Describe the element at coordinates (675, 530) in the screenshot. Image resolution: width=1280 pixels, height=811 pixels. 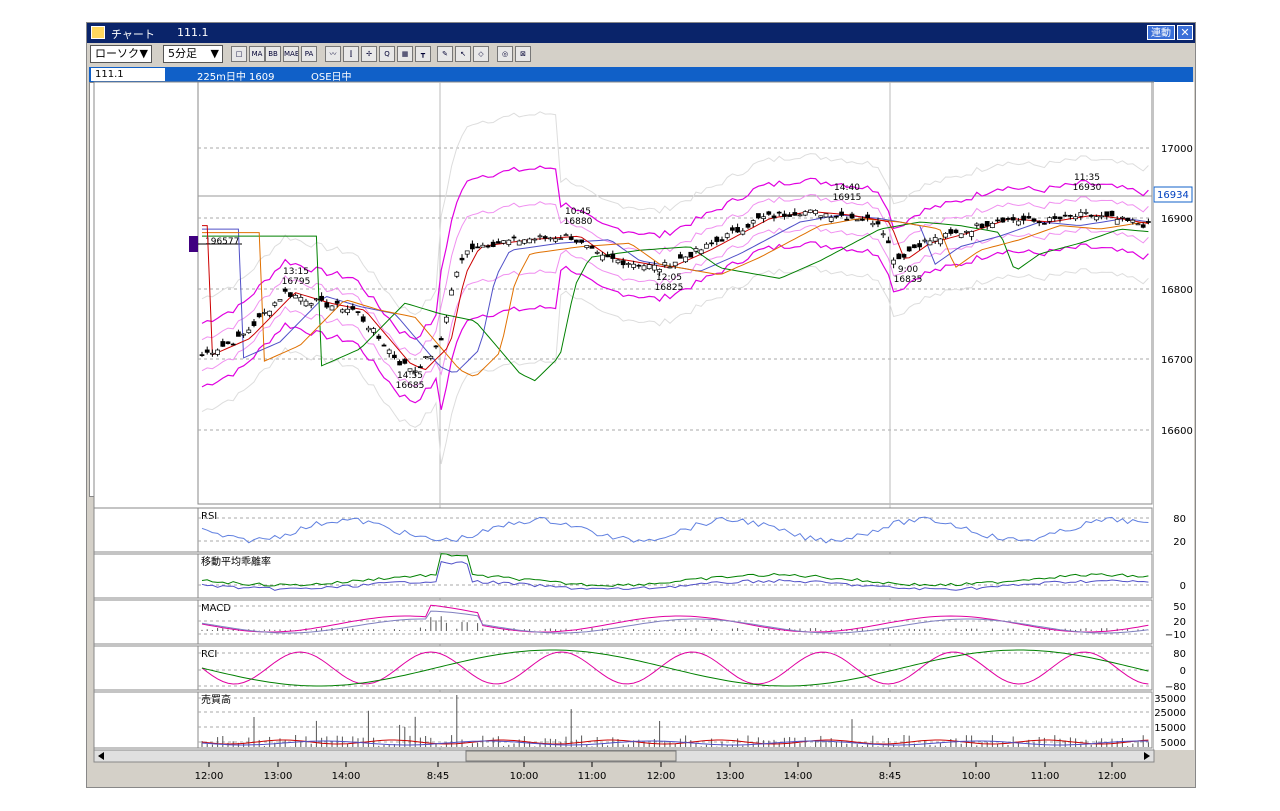
I see `rsi-panel` at that location.